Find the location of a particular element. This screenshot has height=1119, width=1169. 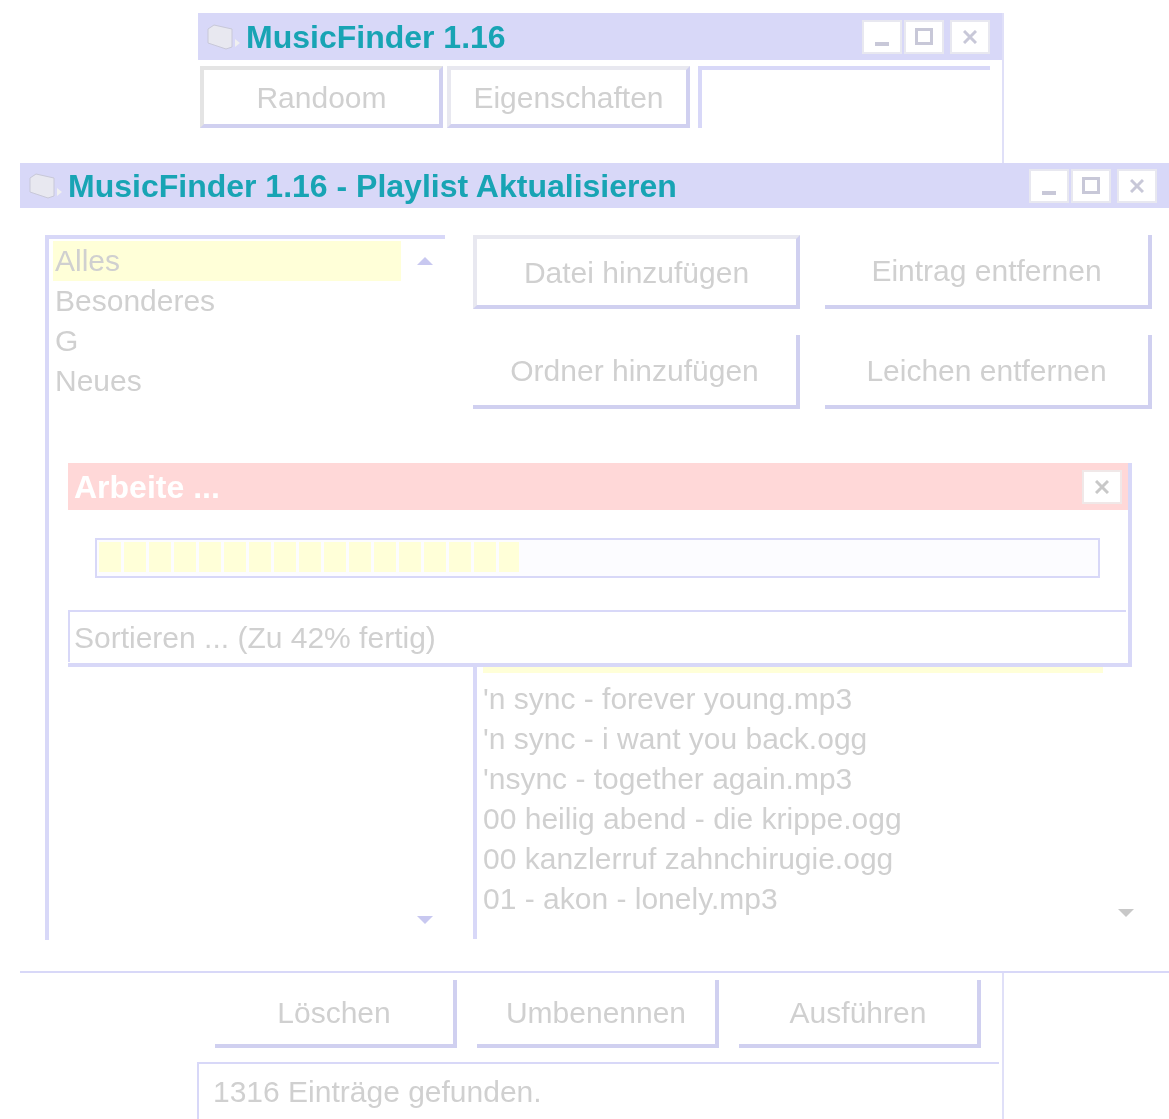

window-title: MusicFinder 1.16 is located at coordinates (376, 37).